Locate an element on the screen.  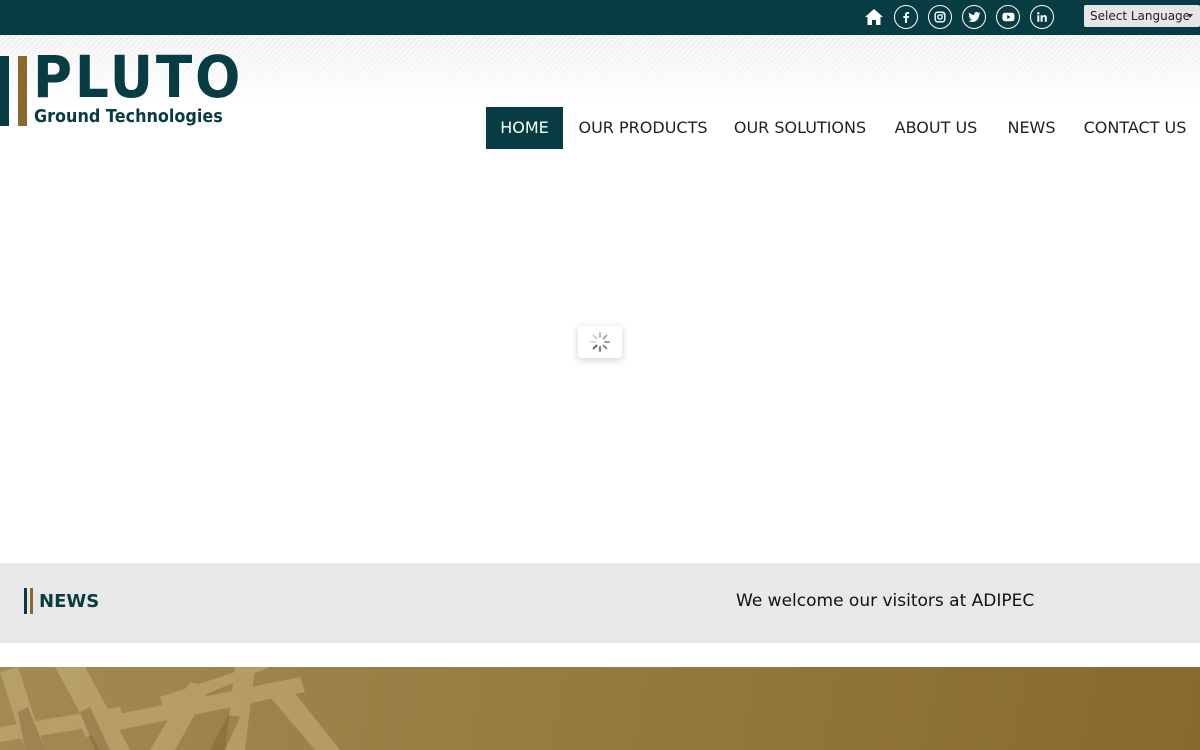
news-mark-gold is located at coordinates (31, 601).